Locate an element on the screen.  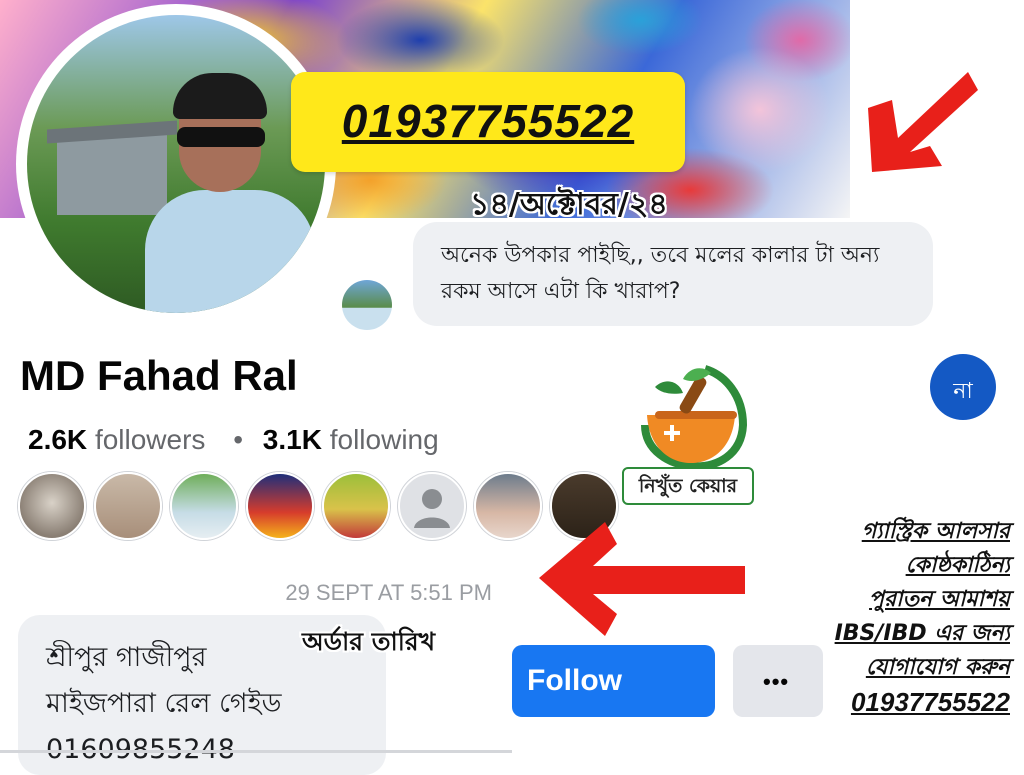
message-timestamp: 29 SEPT AT 5:51 PM is located at coordinates (388, 592).